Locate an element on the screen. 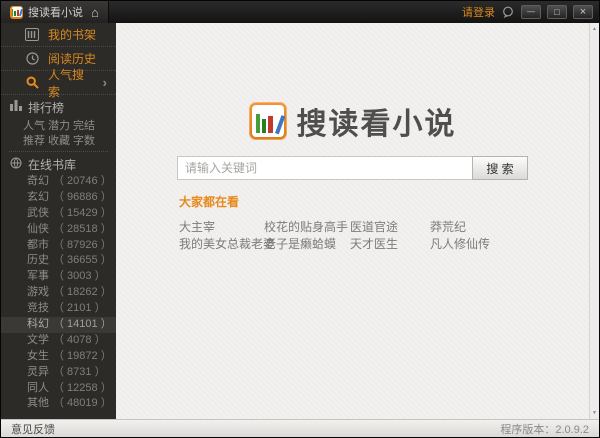  category-row: 女生 （ 19872 ） is located at coordinates (58, 357).